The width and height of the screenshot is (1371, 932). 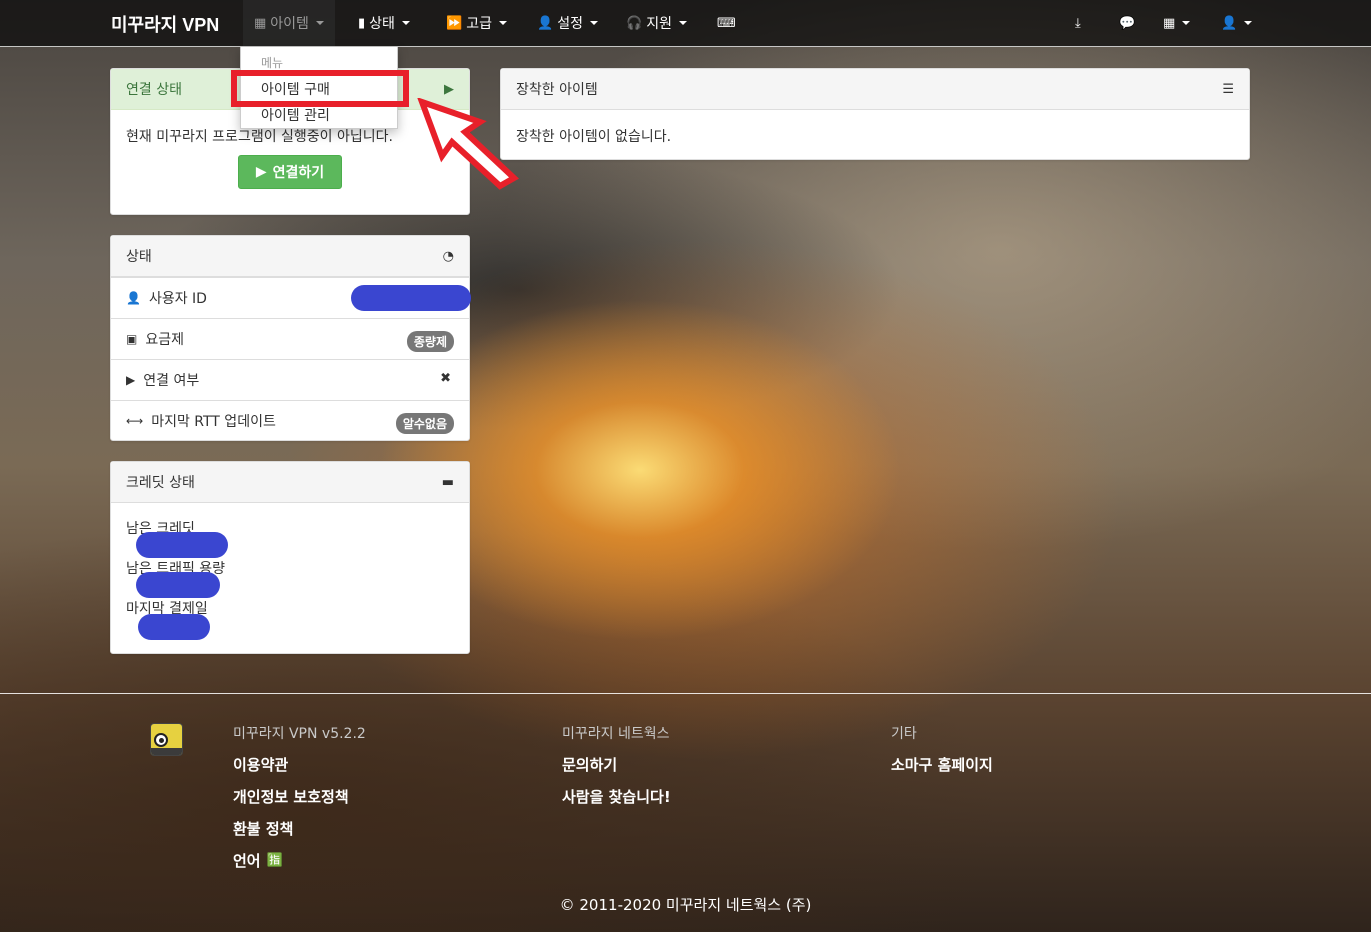 I want to click on footer-link-somagu: 소마구 홈페이지, so click(x=942, y=764).